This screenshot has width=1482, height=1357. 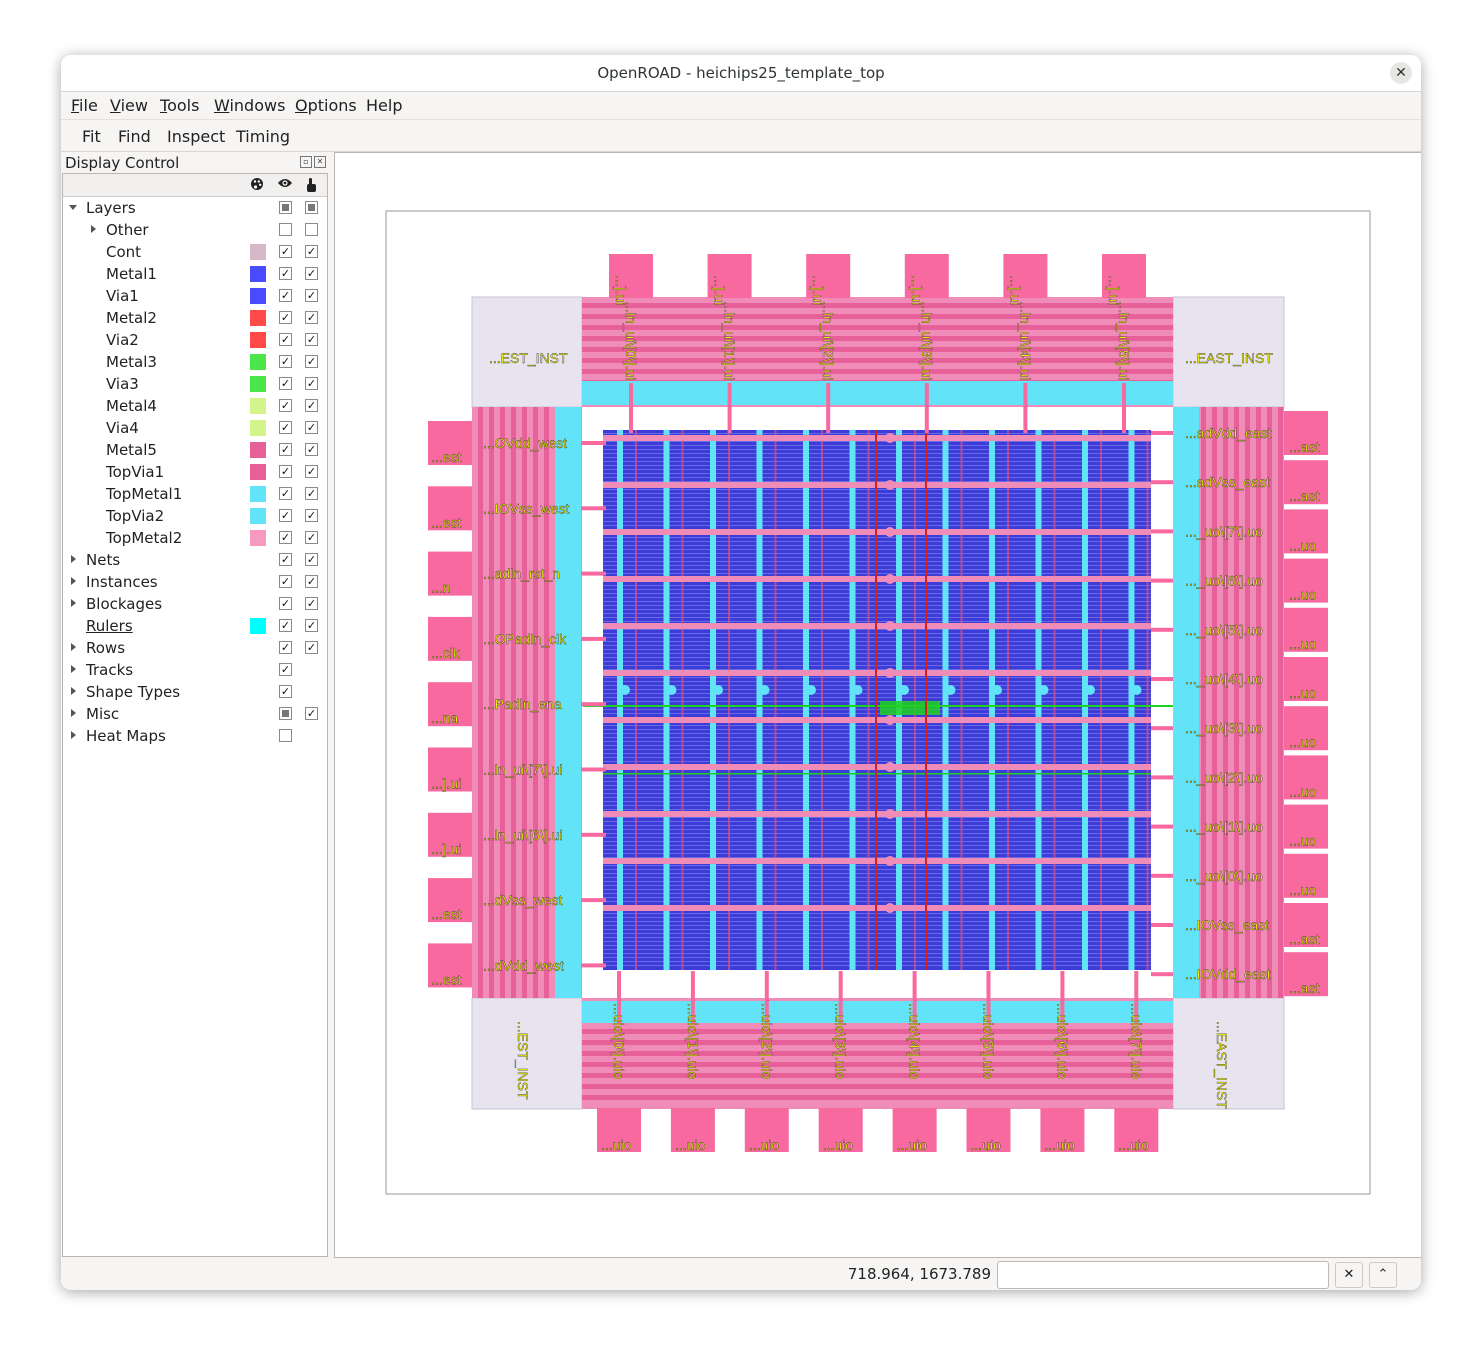 What do you see at coordinates (91, 136) in the screenshot?
I see `fit-button: Fit` at bounding box center [91, 136].